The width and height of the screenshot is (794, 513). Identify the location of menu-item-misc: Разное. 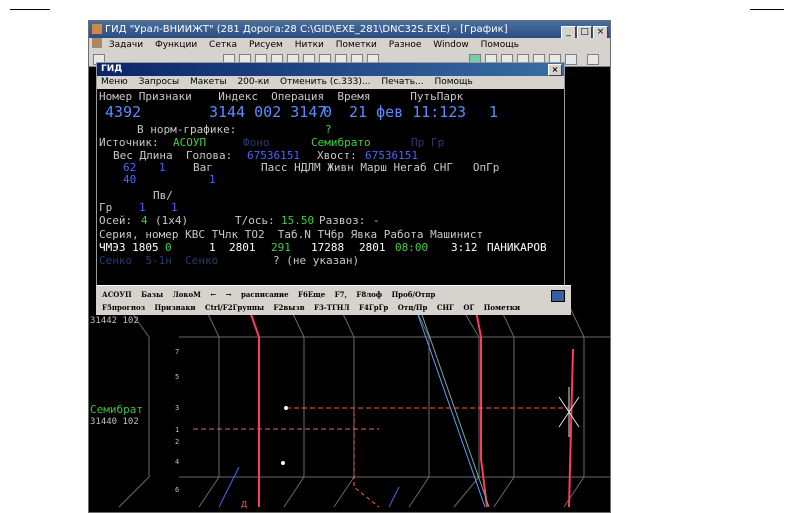
(405, 45).